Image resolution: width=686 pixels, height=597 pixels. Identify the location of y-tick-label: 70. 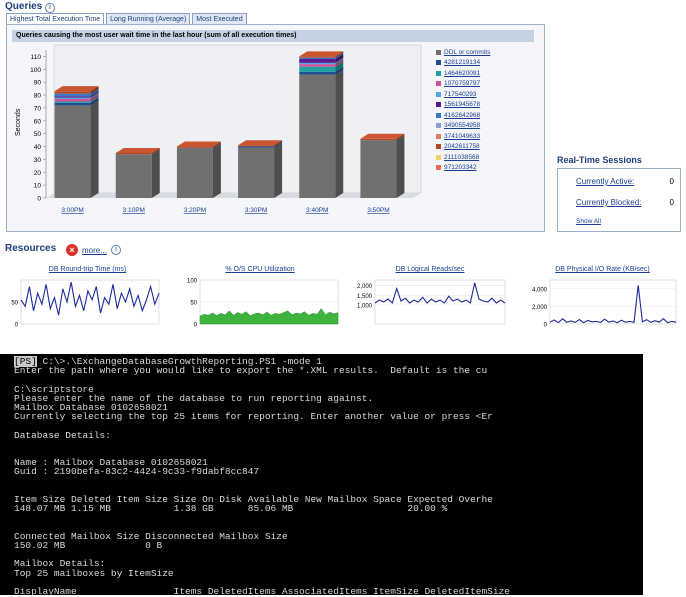
(38, 108).